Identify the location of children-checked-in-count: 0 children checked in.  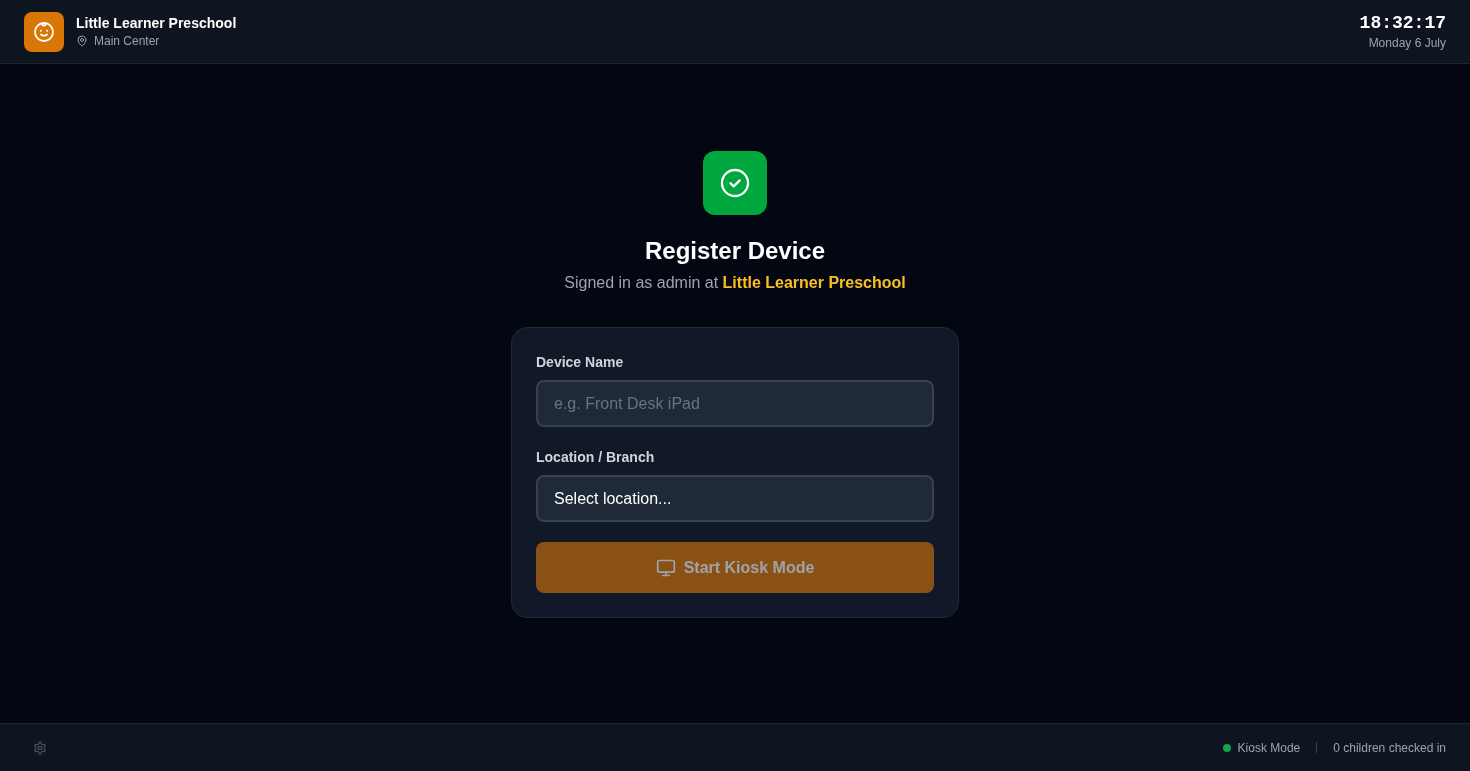
(1389, 748).